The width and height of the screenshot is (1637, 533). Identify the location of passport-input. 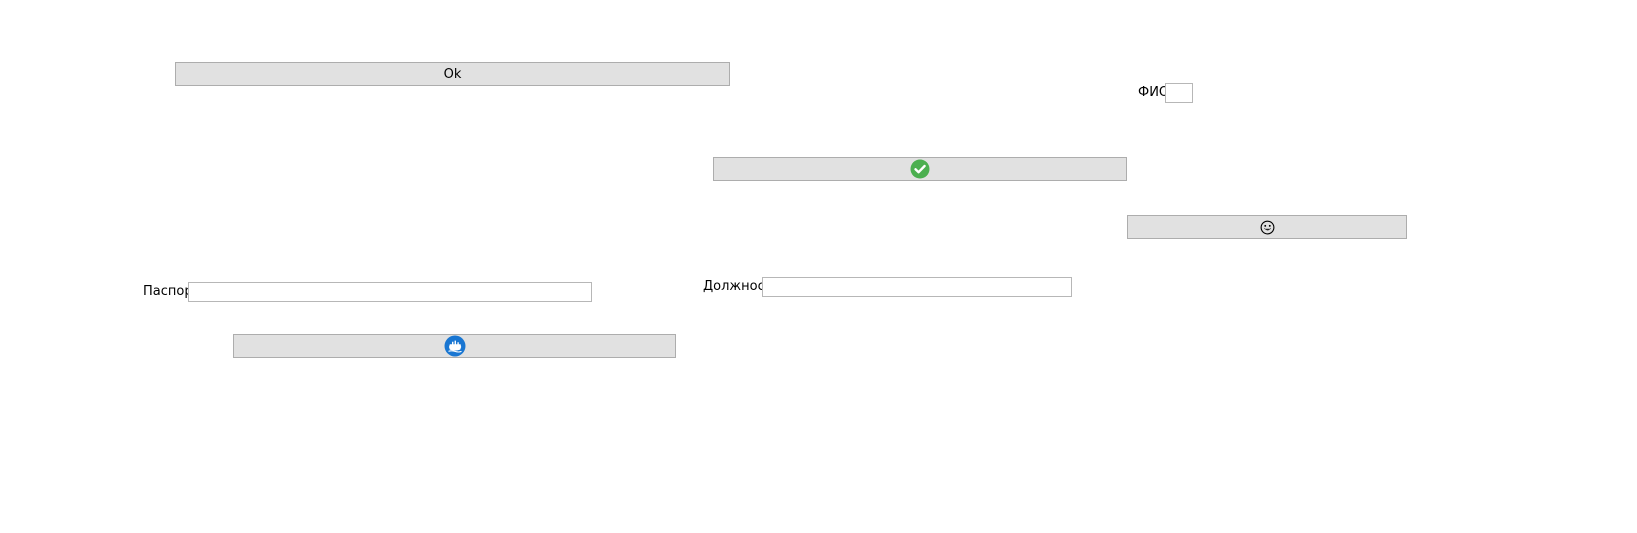
(390, 292).